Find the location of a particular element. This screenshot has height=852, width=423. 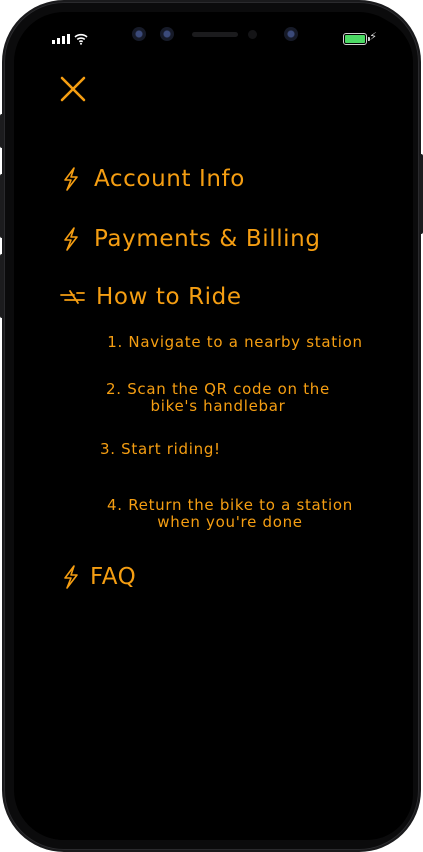

menu-item-label: Account Info is located at coordinates (169, 179).